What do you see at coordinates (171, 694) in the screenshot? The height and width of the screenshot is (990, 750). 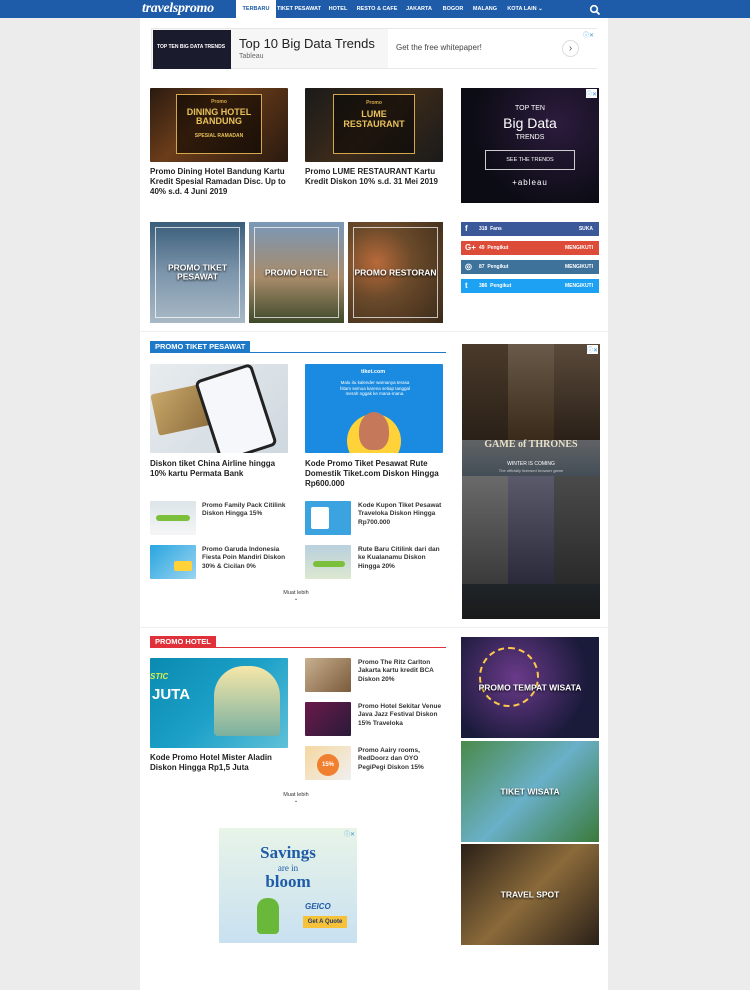 I see `img-text-2: JUTA` at bounding box center [171, 694].